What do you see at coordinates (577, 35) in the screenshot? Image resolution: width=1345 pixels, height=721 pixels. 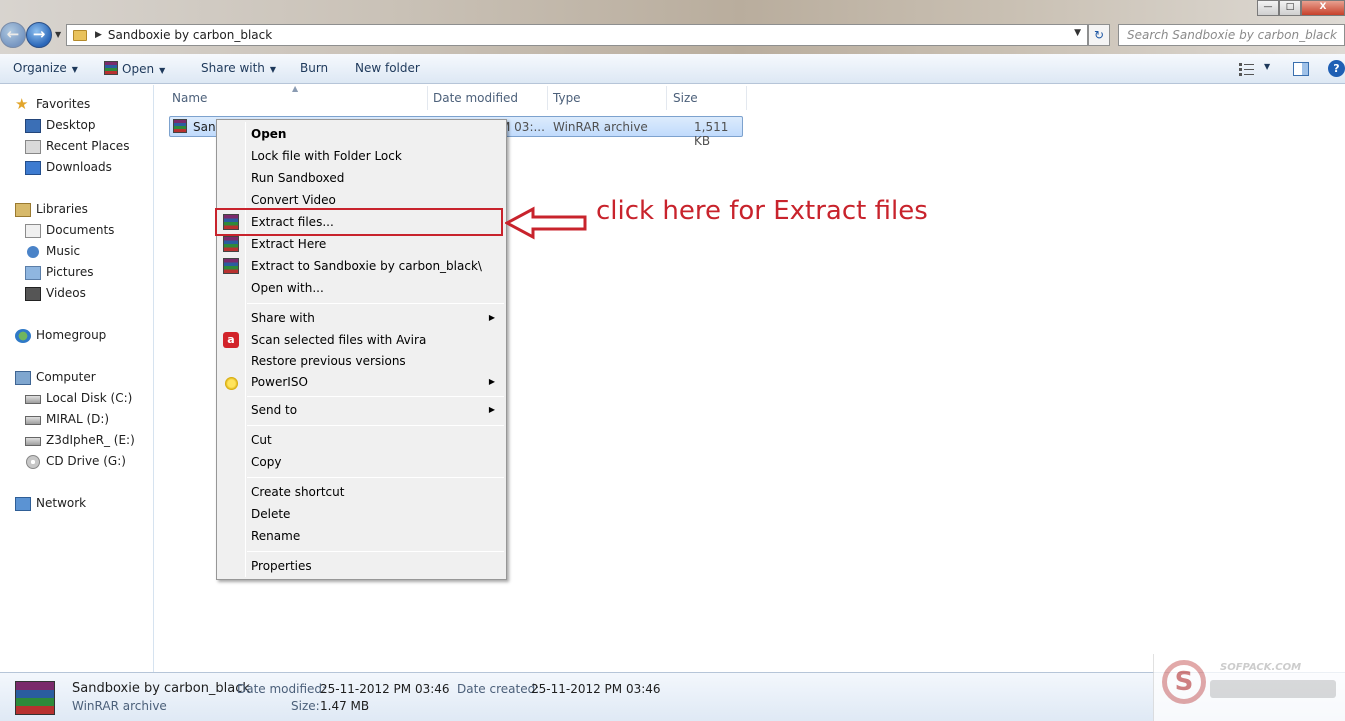 I see `address-bar: ▶ Sandboxie by carbon_black ▼` at bounding box center [577, 35].